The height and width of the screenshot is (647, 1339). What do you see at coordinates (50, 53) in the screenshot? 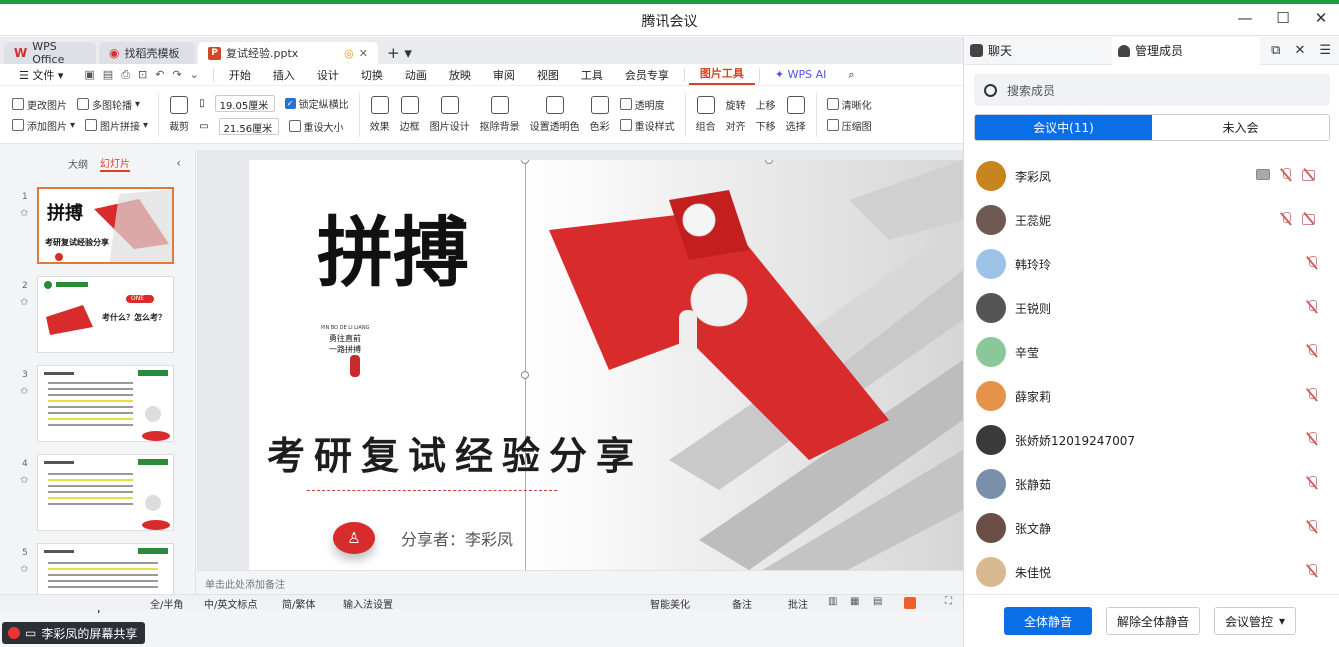
I see `tab-wps-office: W WPS Office` at bounding box center [50, 53].